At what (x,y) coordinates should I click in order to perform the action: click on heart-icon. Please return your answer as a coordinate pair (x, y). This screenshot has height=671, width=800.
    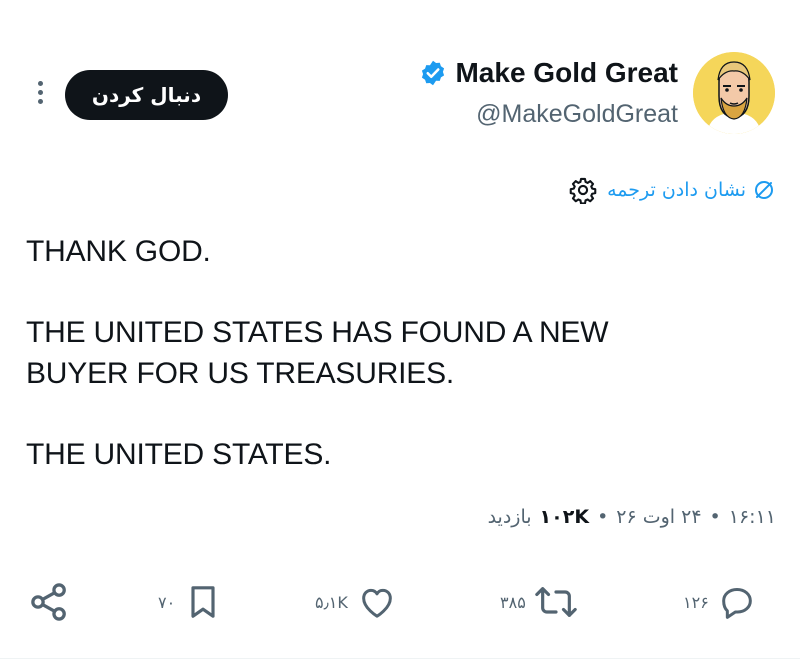
    Looking at the image, I should click on (377, 603).